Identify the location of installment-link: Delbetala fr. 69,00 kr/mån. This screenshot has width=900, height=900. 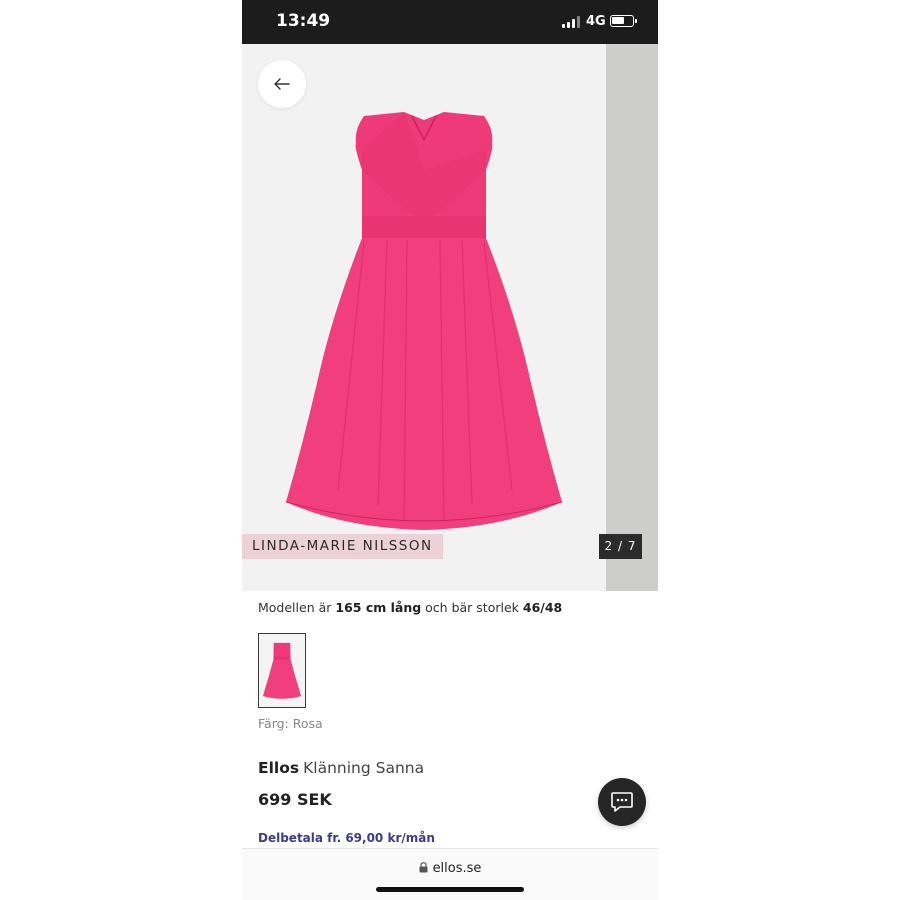
(346, 838).